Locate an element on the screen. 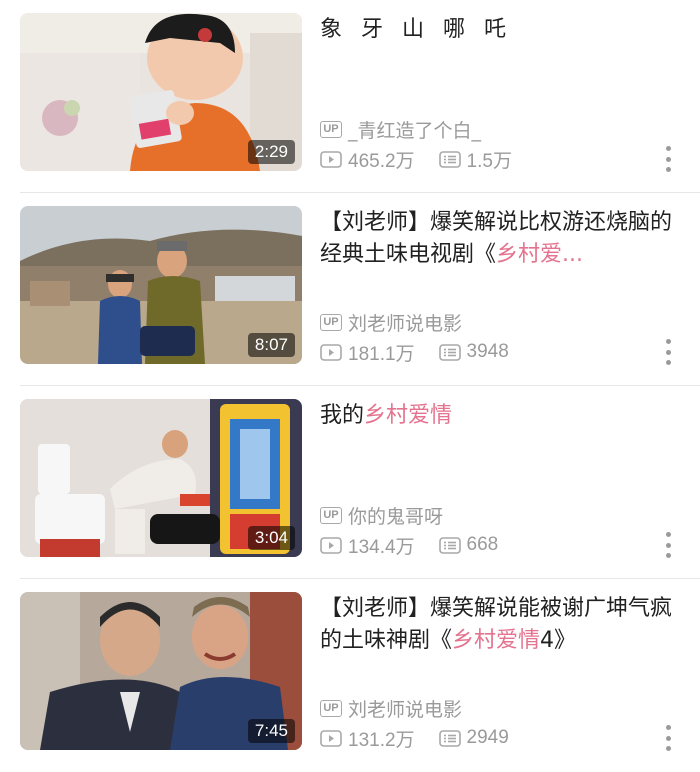 The height and width of the screenshot is (772, 700). video-duration: 8:07 is located at coordinates (271, 345).